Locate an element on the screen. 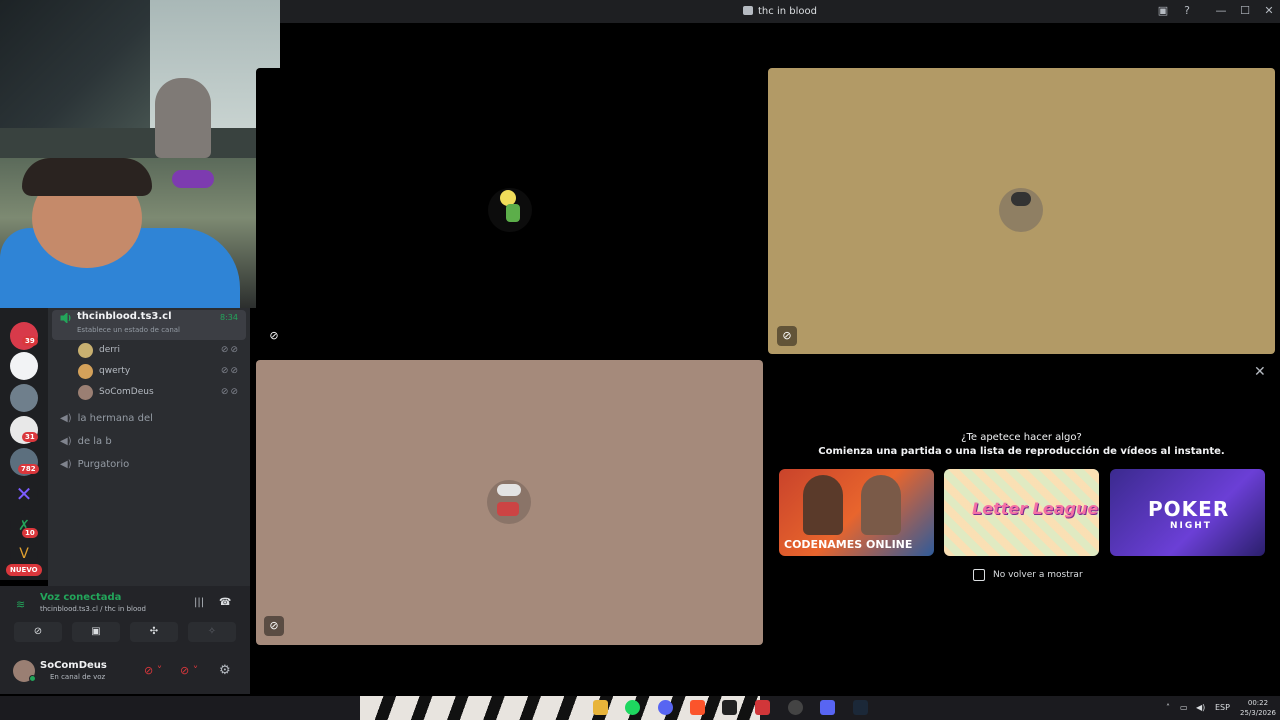 Image resolution: width=1280 pixels, height=720 pixels. camera-off-button: ⊘ is located at coordinates (38, 632).